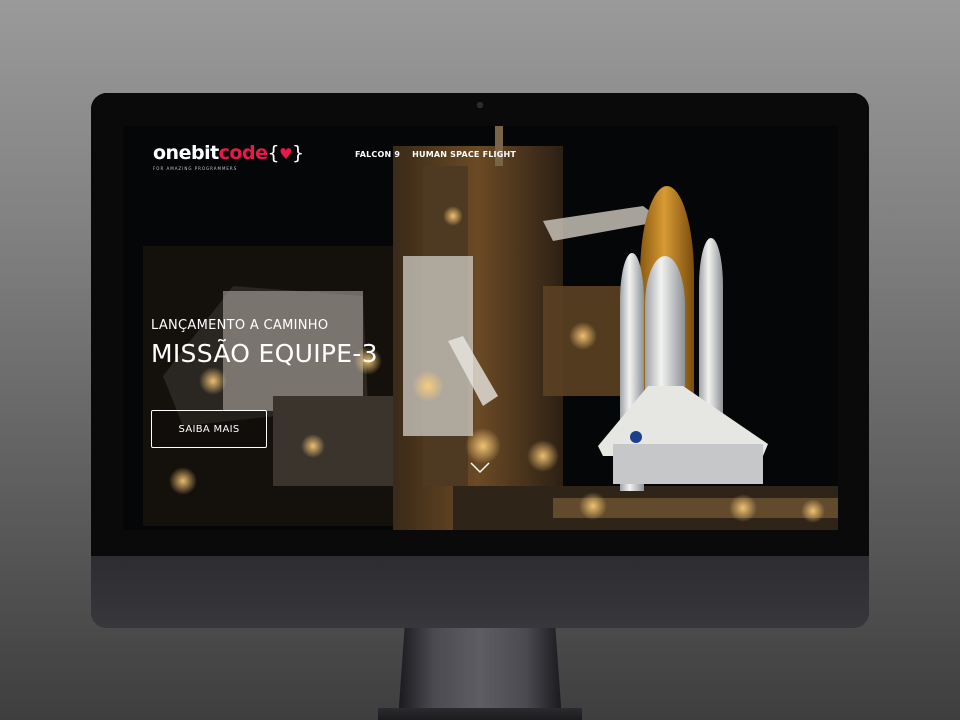  What do you see at coordinates (286, 154) in the screenshot?
I see `heart-icon: ♥` at bounding box center [286, 154].